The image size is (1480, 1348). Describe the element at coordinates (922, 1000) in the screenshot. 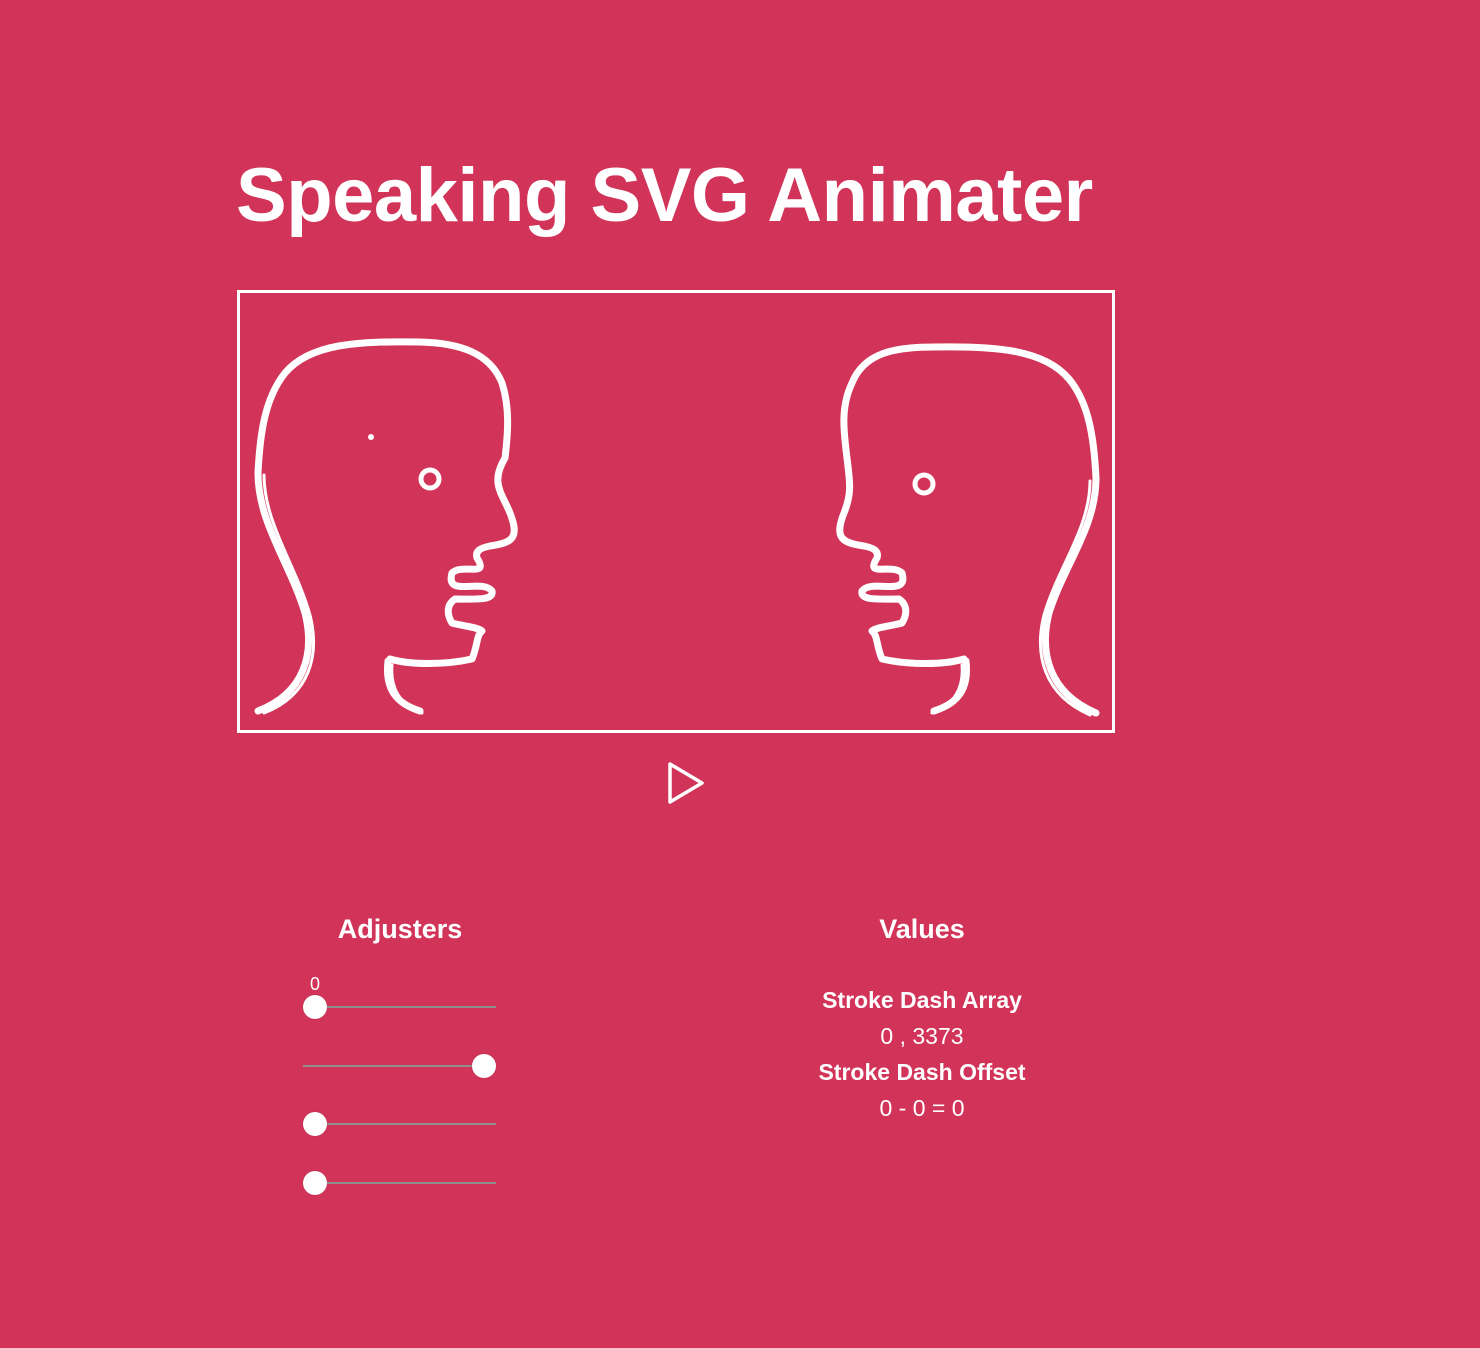

I see `stroke-dash-array-label: Stroke Dash Array` at that location.